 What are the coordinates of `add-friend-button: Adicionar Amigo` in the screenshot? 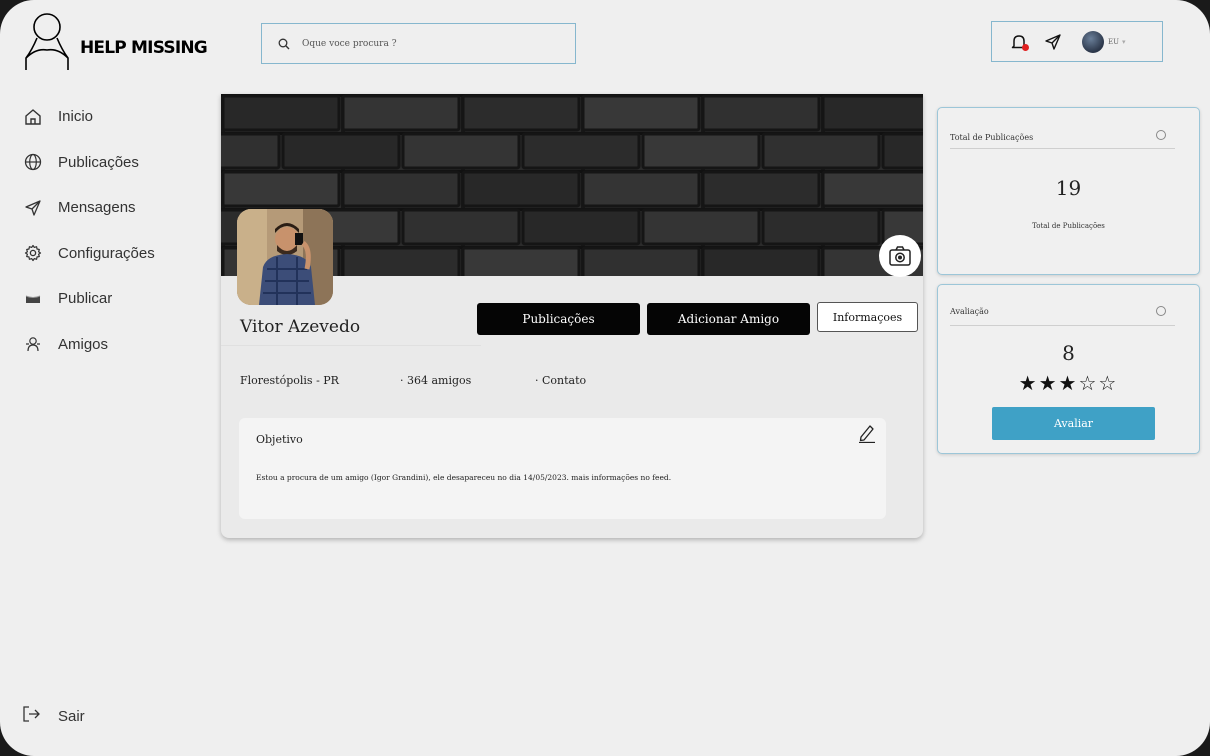 It's located at (728, 319).